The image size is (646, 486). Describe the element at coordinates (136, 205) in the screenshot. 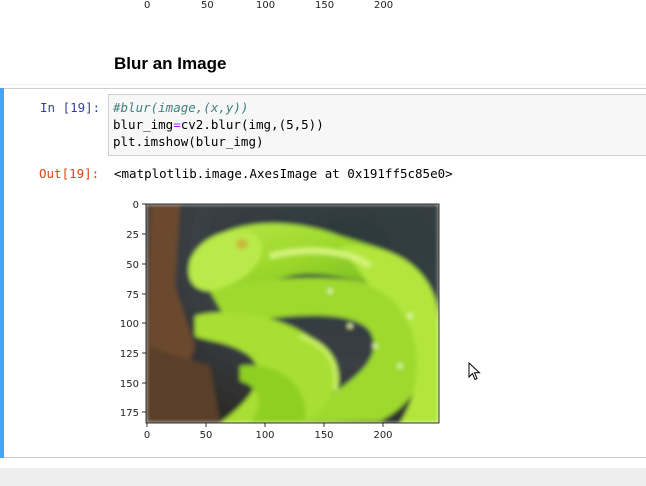

I see `y-tick-label: 0` at that location.